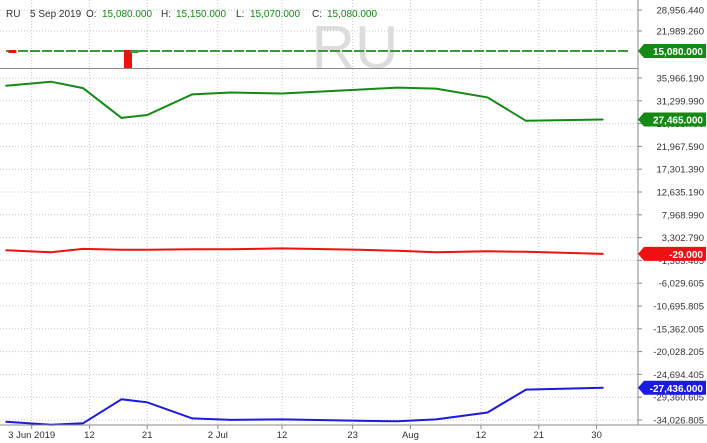  Describe the element at coordinates (596, 435) in the screenshot. I see `x-tick-label: 30` at that location.